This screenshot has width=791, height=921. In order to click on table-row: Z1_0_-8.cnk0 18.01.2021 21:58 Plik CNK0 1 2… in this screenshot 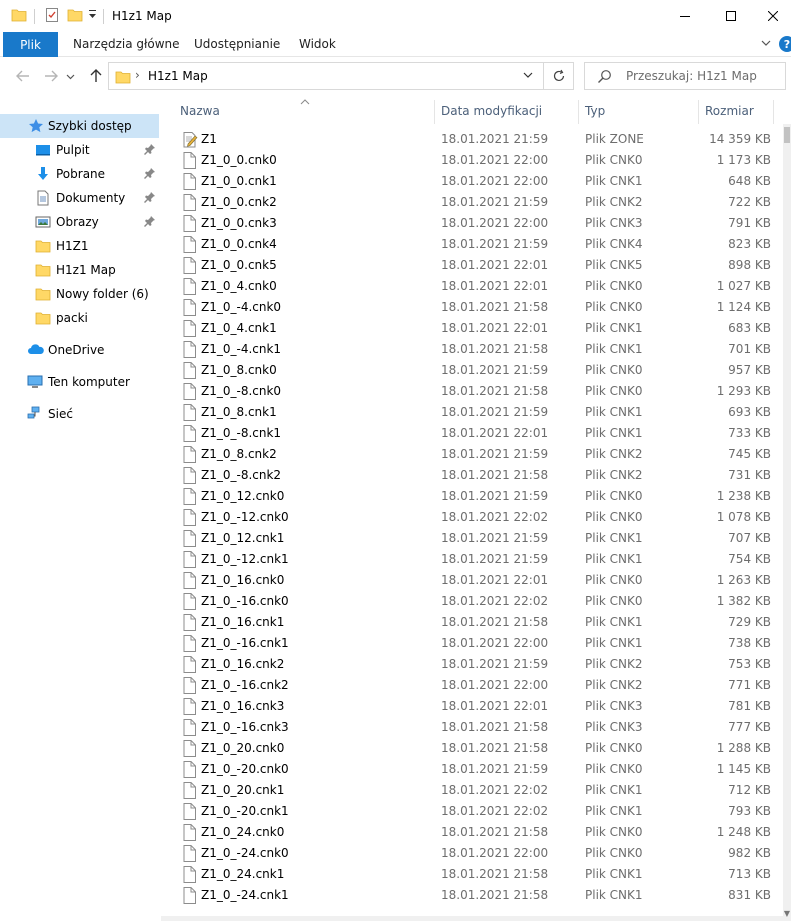, I will do `click(470, 391)`.